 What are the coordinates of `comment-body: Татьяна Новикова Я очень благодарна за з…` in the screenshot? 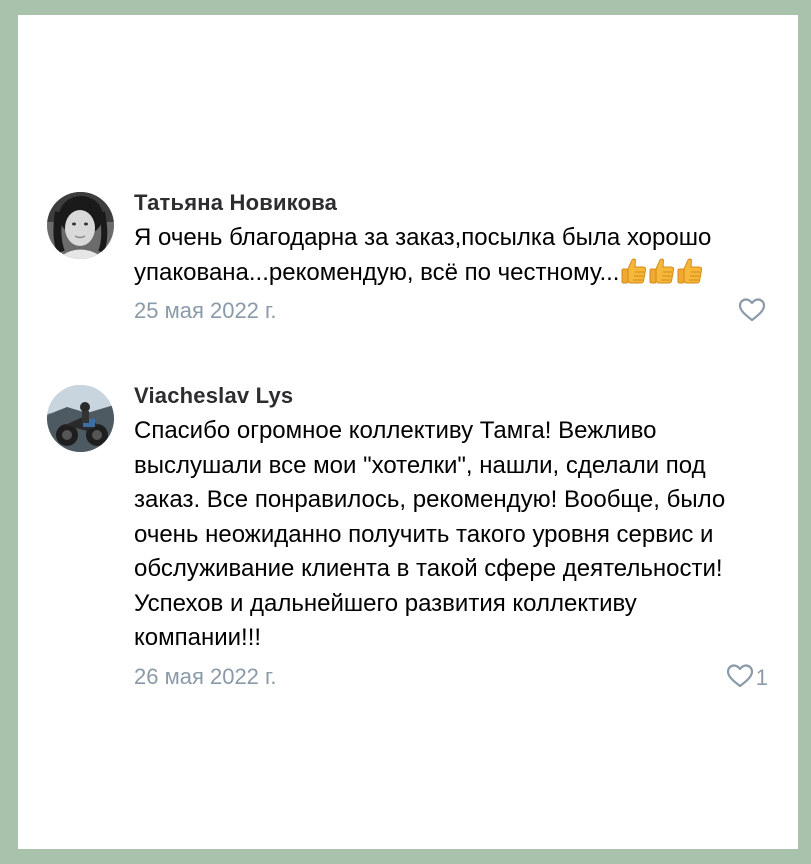 It's located at (451, 257).